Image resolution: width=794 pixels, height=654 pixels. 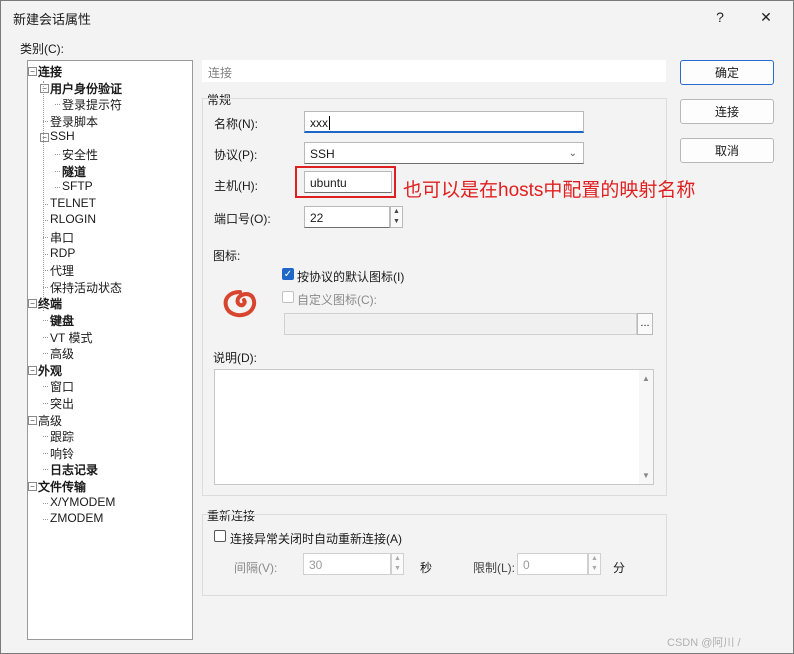 I want to click on category-label: 类别(C):, so click(x=42, y=49).